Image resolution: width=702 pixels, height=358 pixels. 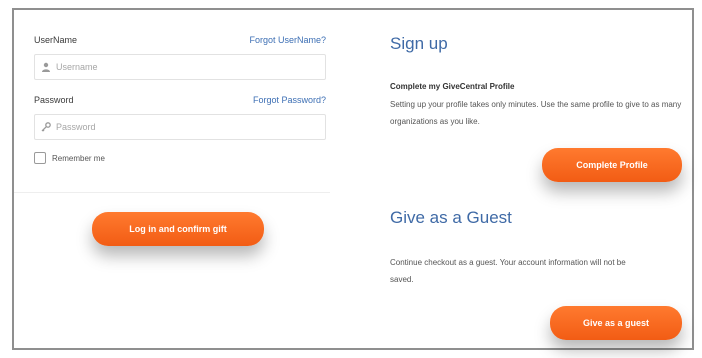 I want to click on key-icon, so click(x=46, y=127).